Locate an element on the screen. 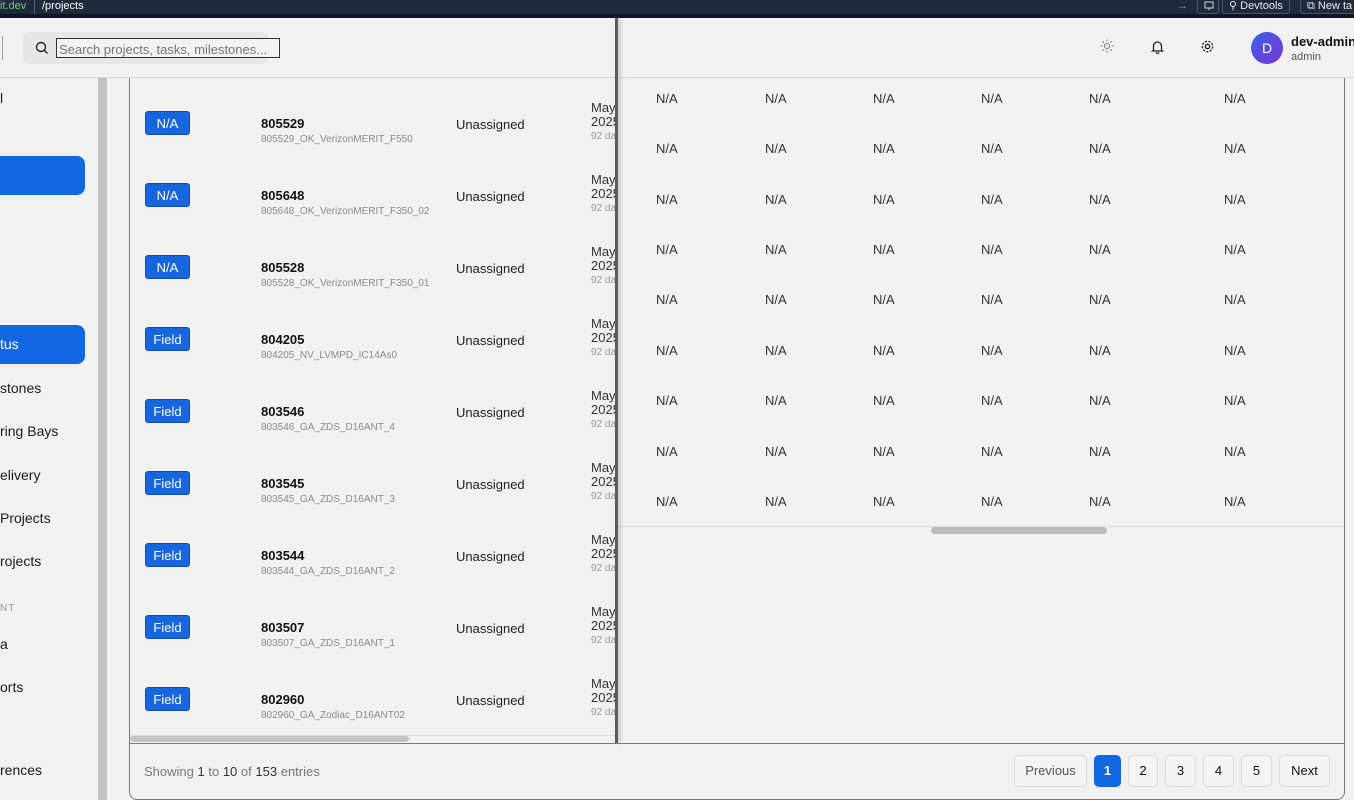 This screenshot has width=1354, height=800. sidebar-item-status: tus is located at coordinates (42, 344).